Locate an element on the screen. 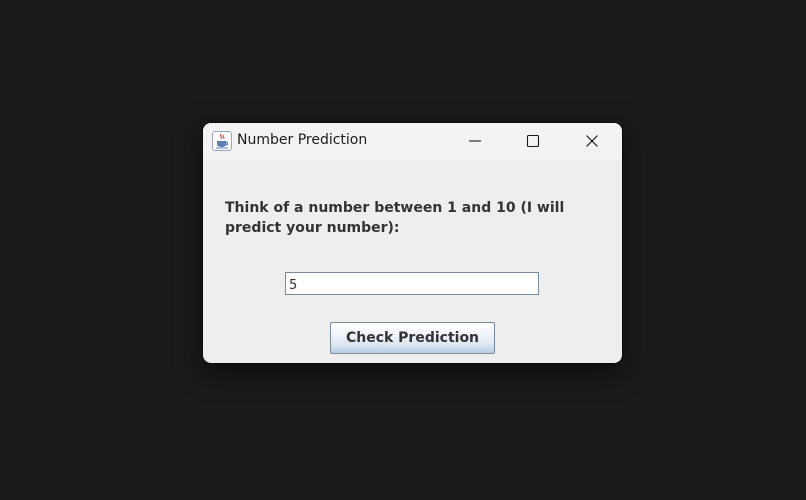  check-prediction-label: Check Prediction is located at coordinates (412, 338).